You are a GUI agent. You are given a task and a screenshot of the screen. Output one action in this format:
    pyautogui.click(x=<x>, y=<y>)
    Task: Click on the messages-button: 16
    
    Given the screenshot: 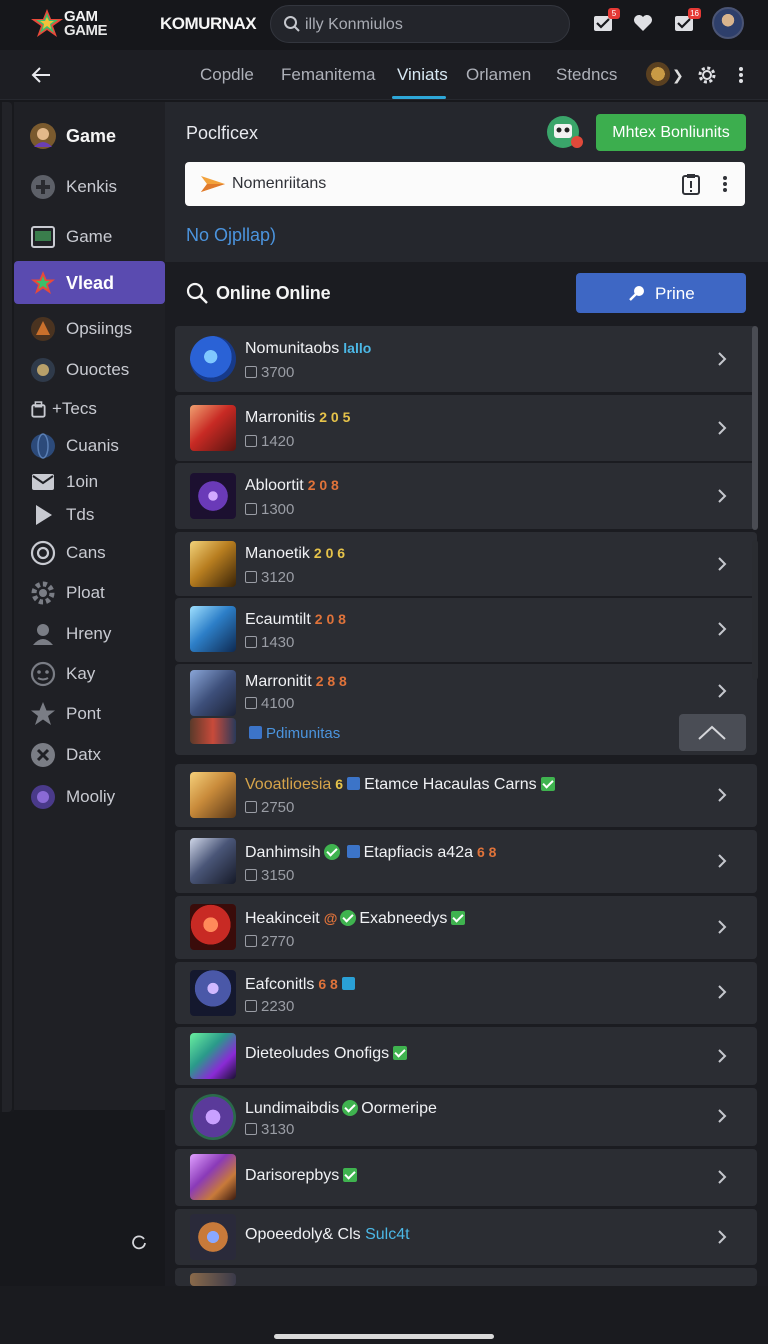 What is the action you would take?
    pyautogui.click(x=687, y=21)
    